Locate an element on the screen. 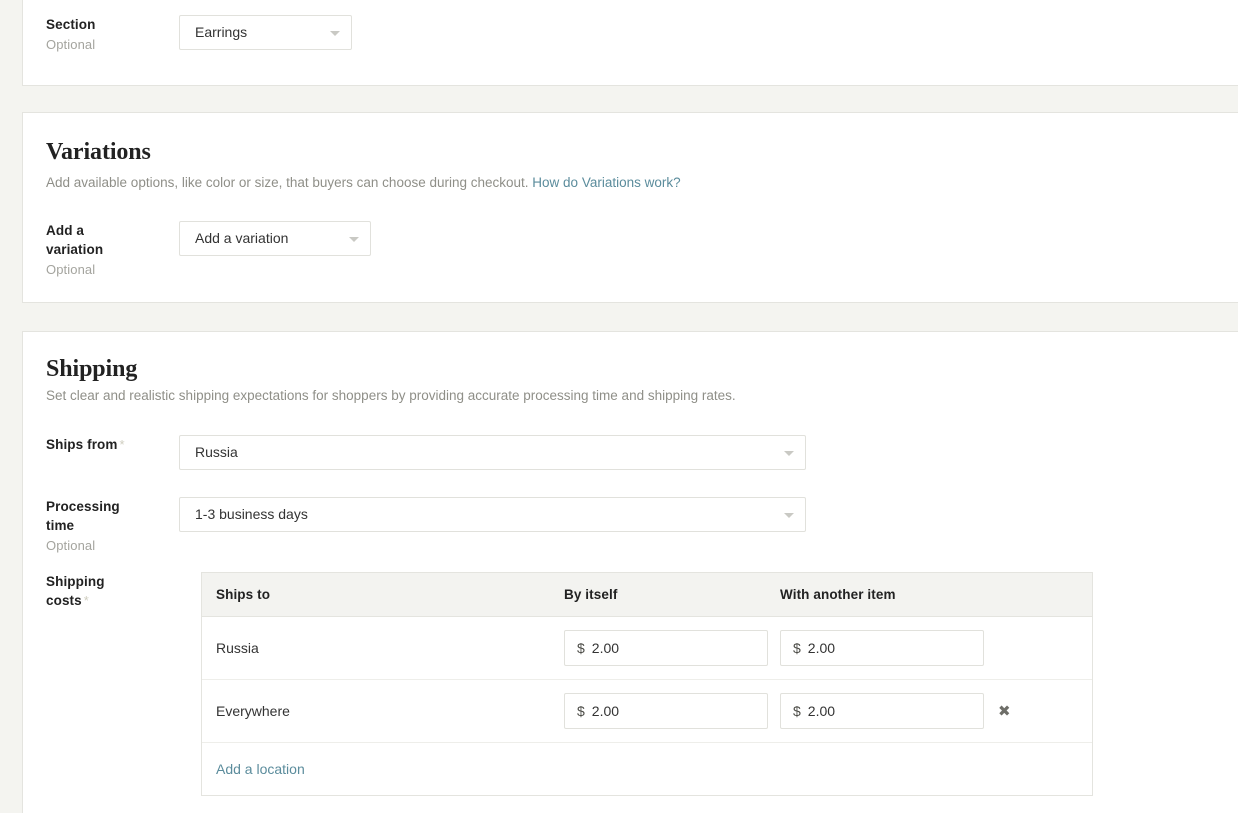 The image size is (1238, 813). add-variation-label-line1: Add a is located at coordinates (65, 230).